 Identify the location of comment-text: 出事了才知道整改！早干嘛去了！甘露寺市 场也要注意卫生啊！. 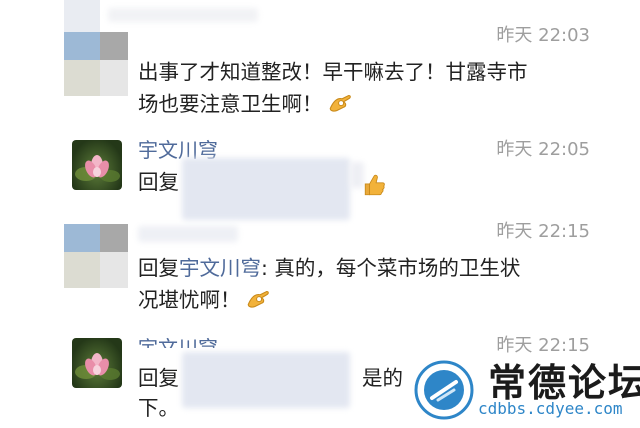
(333, 88).